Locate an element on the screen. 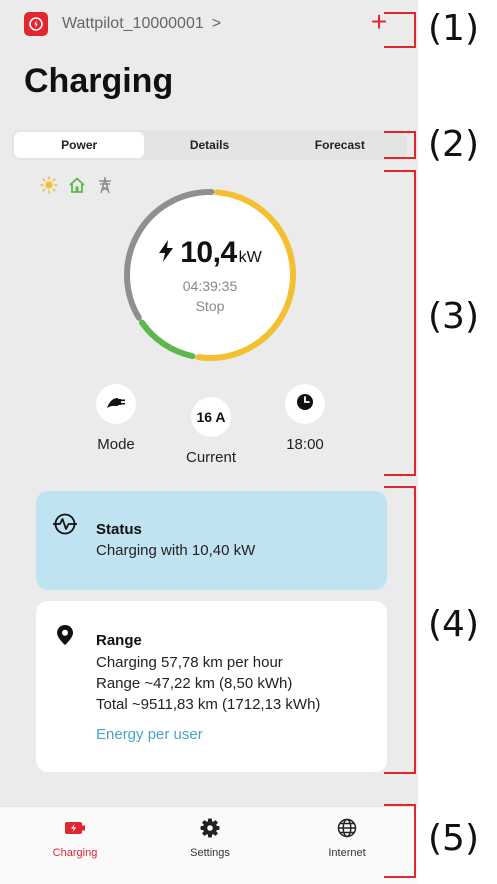 The image size is (497, 884). range-title: Range is located at coordinates (119, 640).